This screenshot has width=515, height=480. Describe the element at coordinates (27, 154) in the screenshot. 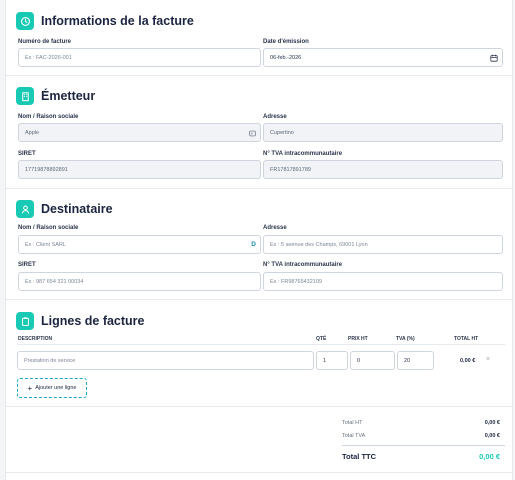

I see `issuer-siret-label: SIRET` at that location.